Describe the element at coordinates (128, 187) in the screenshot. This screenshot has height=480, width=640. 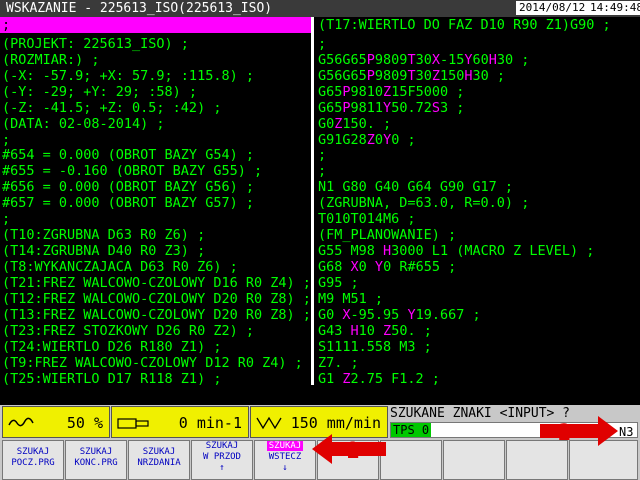
I see `code-line: #656 = 0.000 (OBROT BAZY G56) ;` at that location.